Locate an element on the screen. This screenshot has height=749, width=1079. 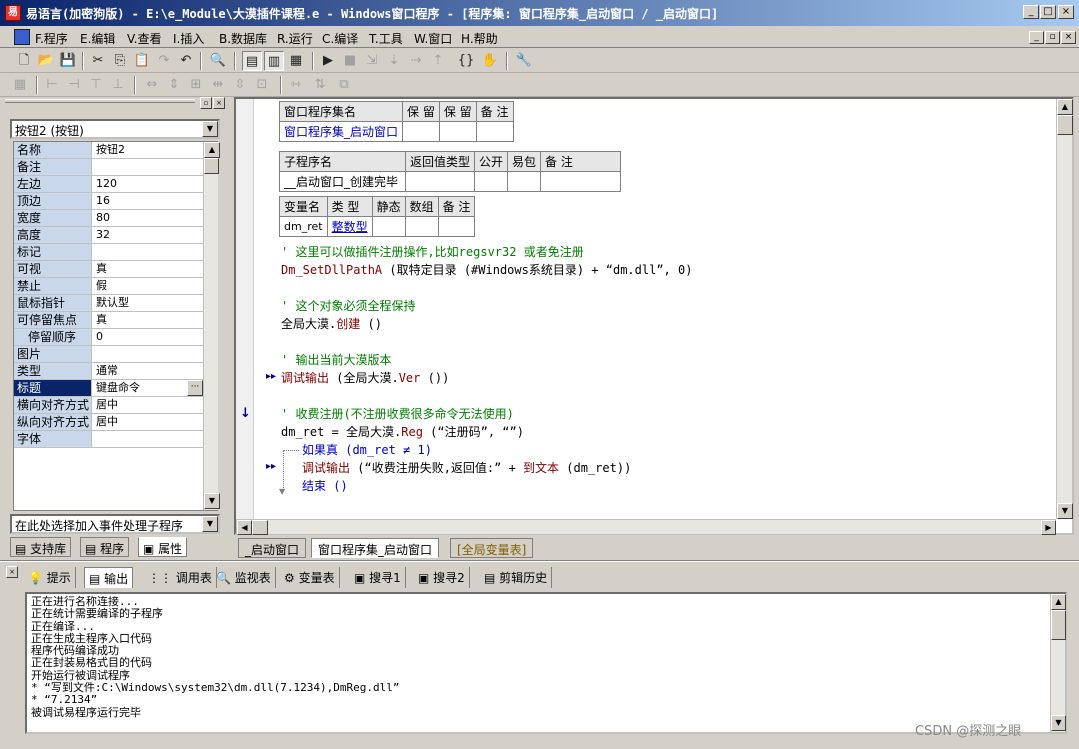
tab-startup-window: _启动窗口 is located at coordinates (272, 548).